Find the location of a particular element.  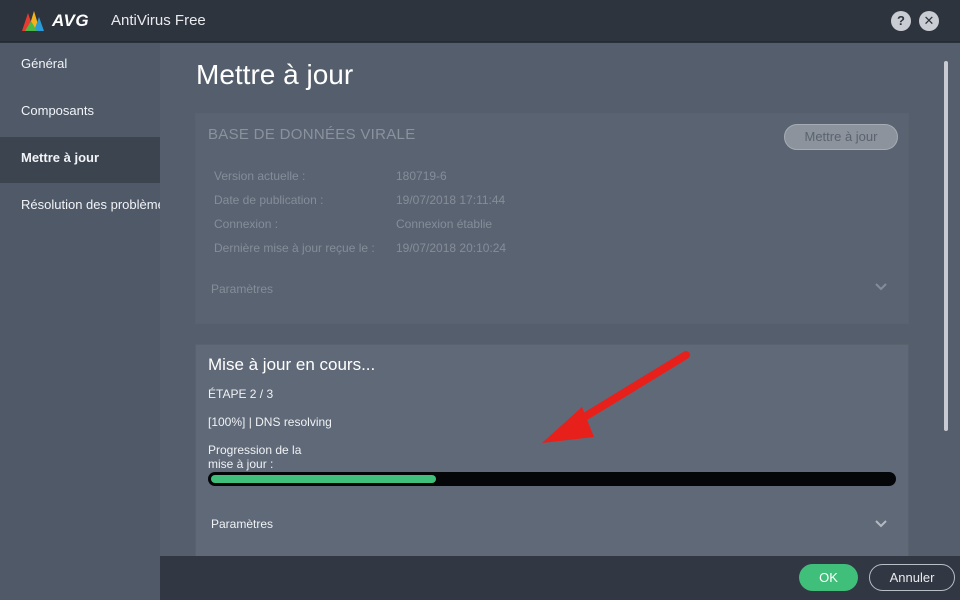

update-settings-toggle: Paramètres is located at coordinates (242, 524).